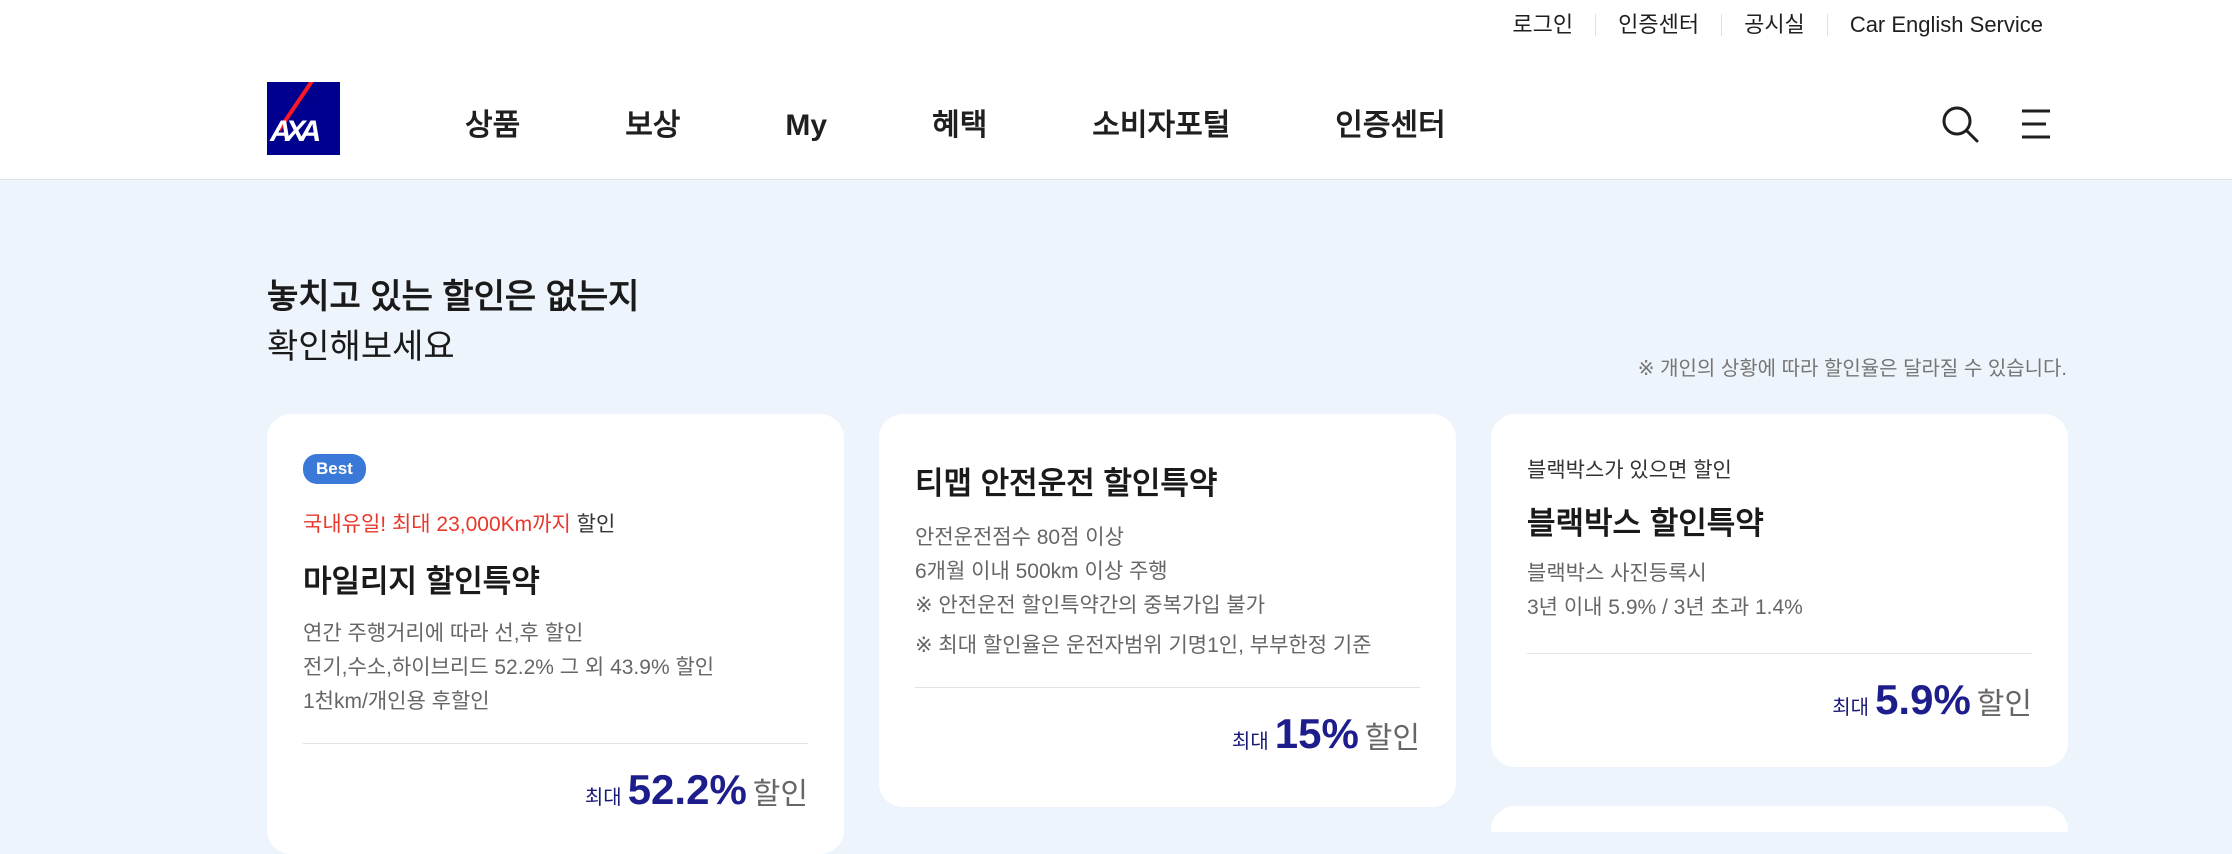 The image size is (2232, 854). I want to click on section-title: 놓치고 있는 할인은 없는지, so click(453, 297).